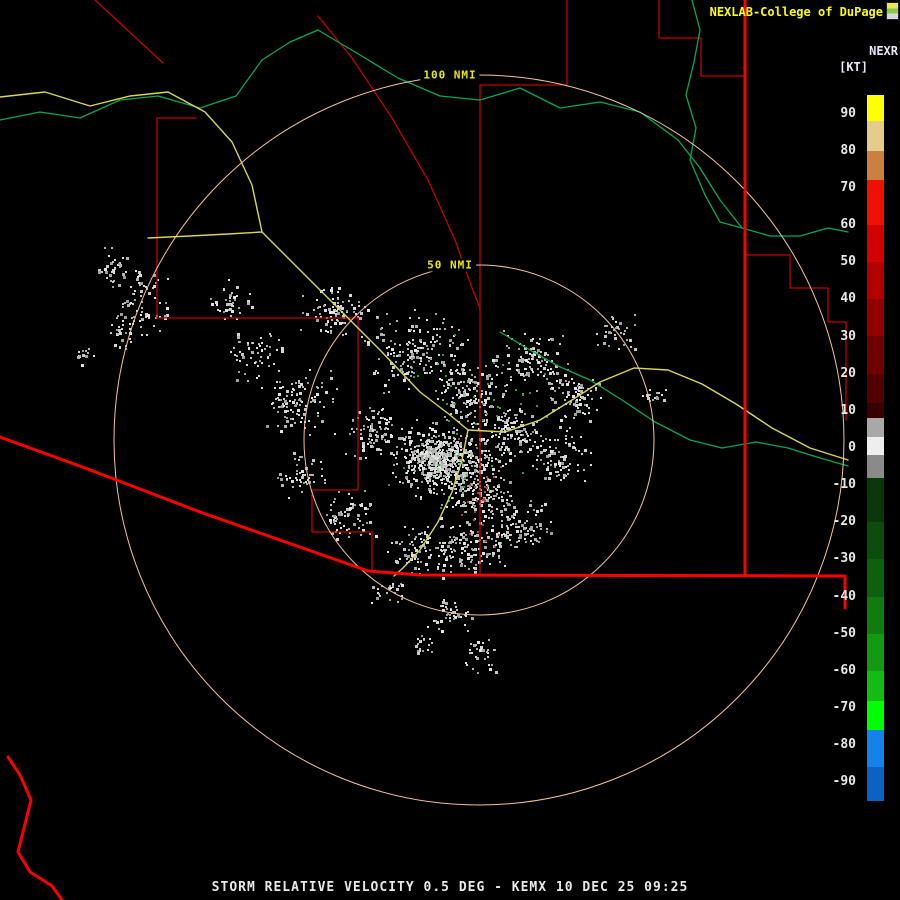 The height and width of the screenshot is (900, 900). Describe the element at coordinates (844, 708) in the screenshot. I see `colorbar-tick-label: -70` at that location.